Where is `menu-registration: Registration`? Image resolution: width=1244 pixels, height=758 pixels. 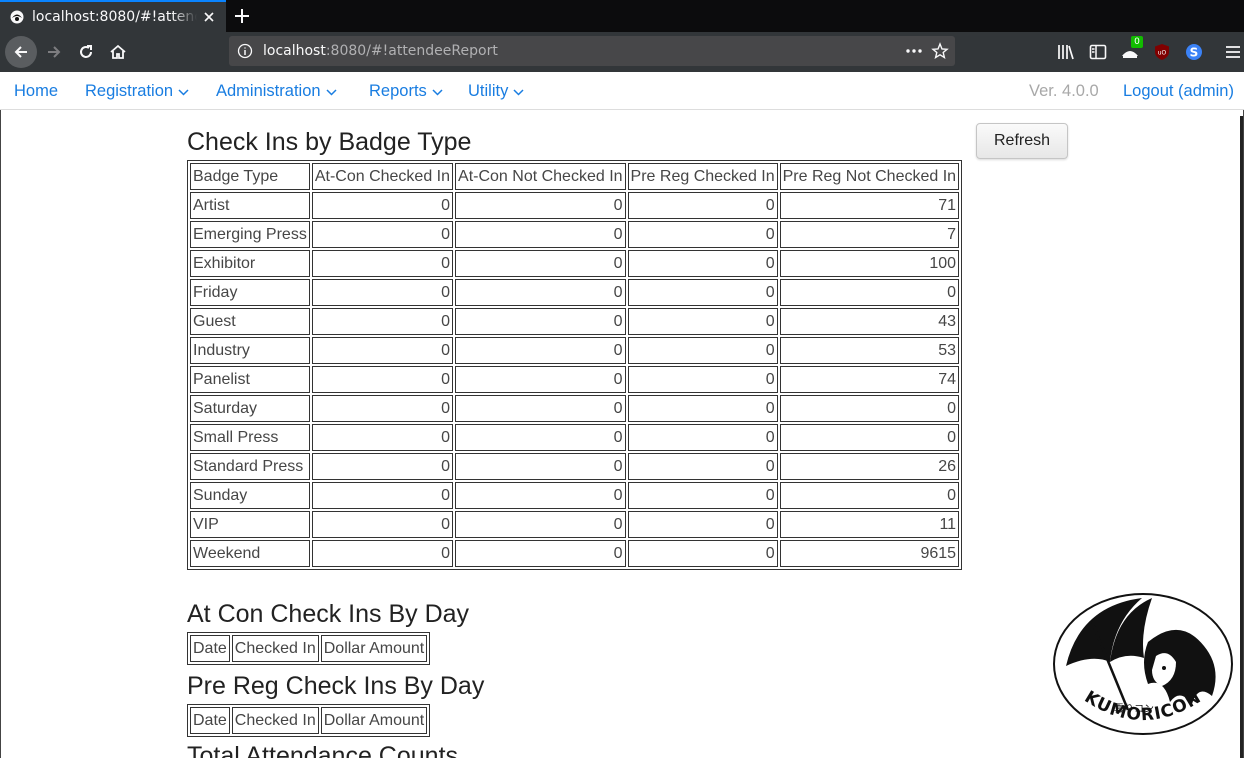
menu-registration: Registration is located at coordinates (137, 91).